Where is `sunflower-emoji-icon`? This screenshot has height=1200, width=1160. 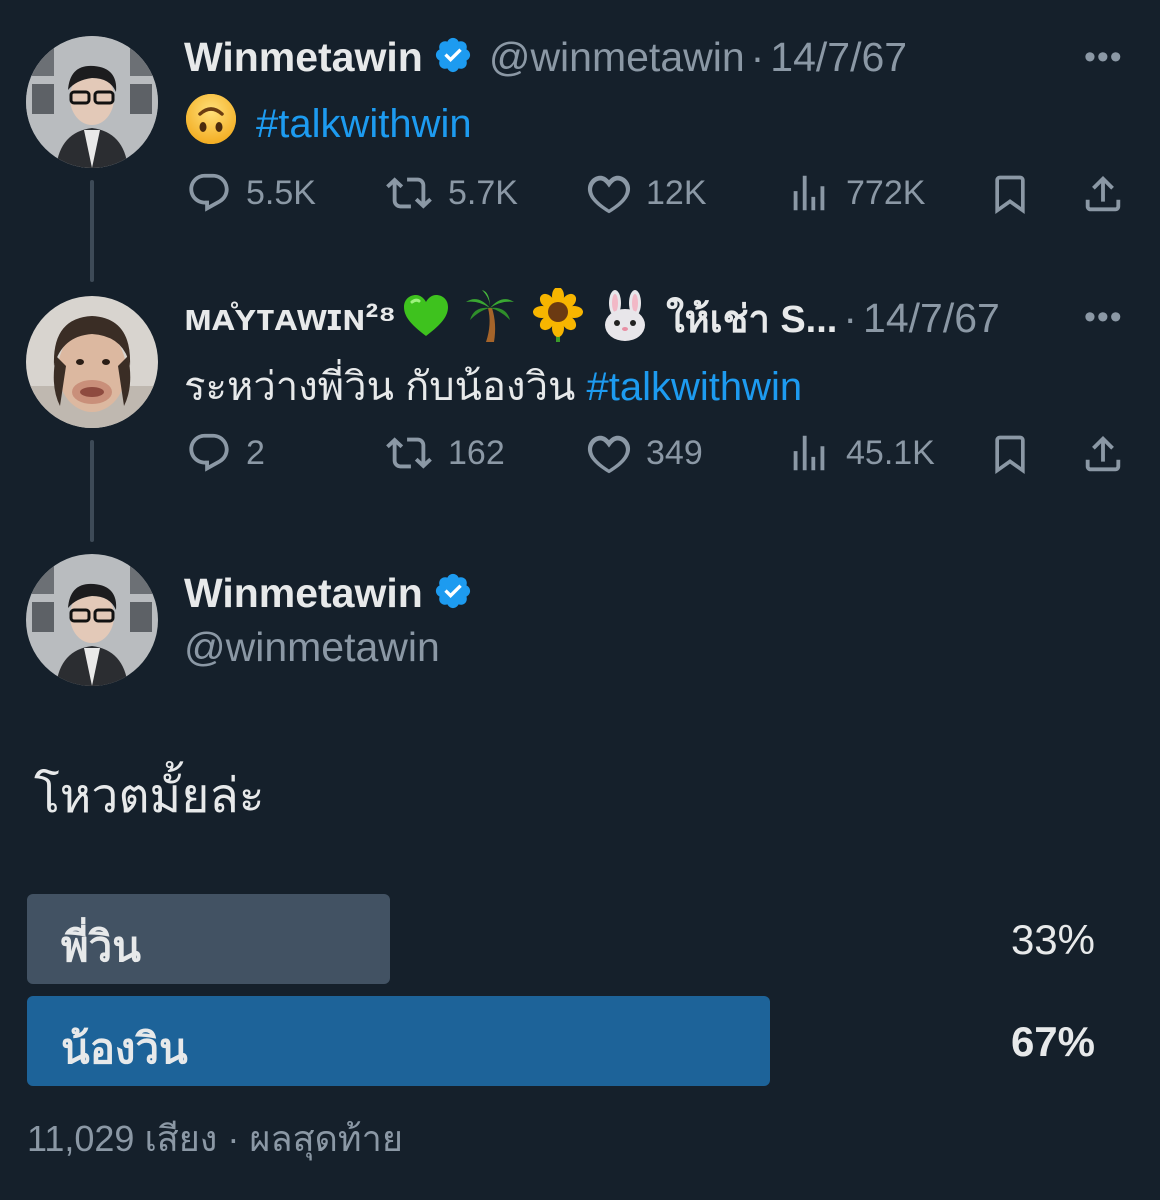 sunflower-emoji-icon is located at coordinates (558, 318).